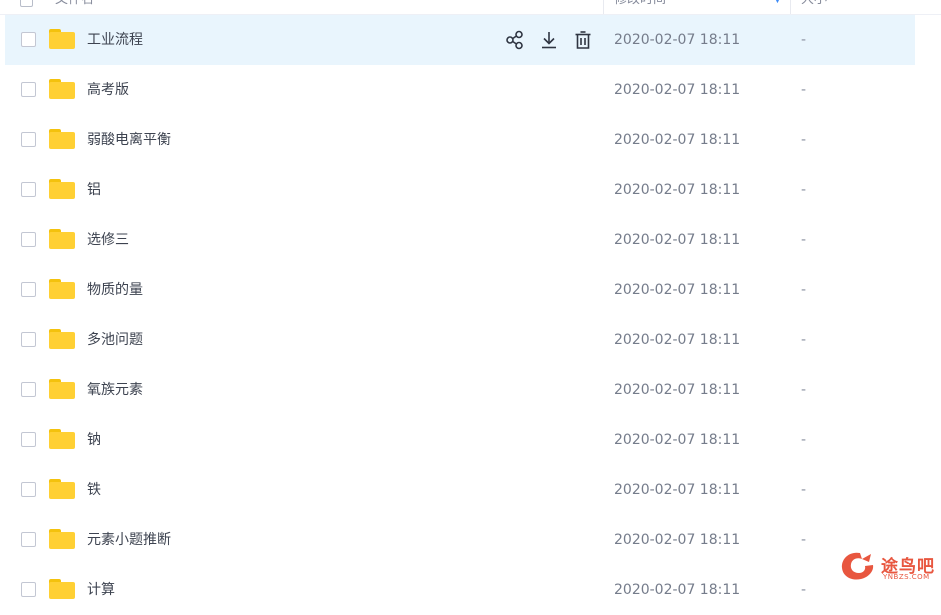 This screenshot has width=941, height=615. Describe the element at coordinates (470, 290) in the screenshot. I see `file-row: 物质的量 2020-02-07 18:11 -` at that location.